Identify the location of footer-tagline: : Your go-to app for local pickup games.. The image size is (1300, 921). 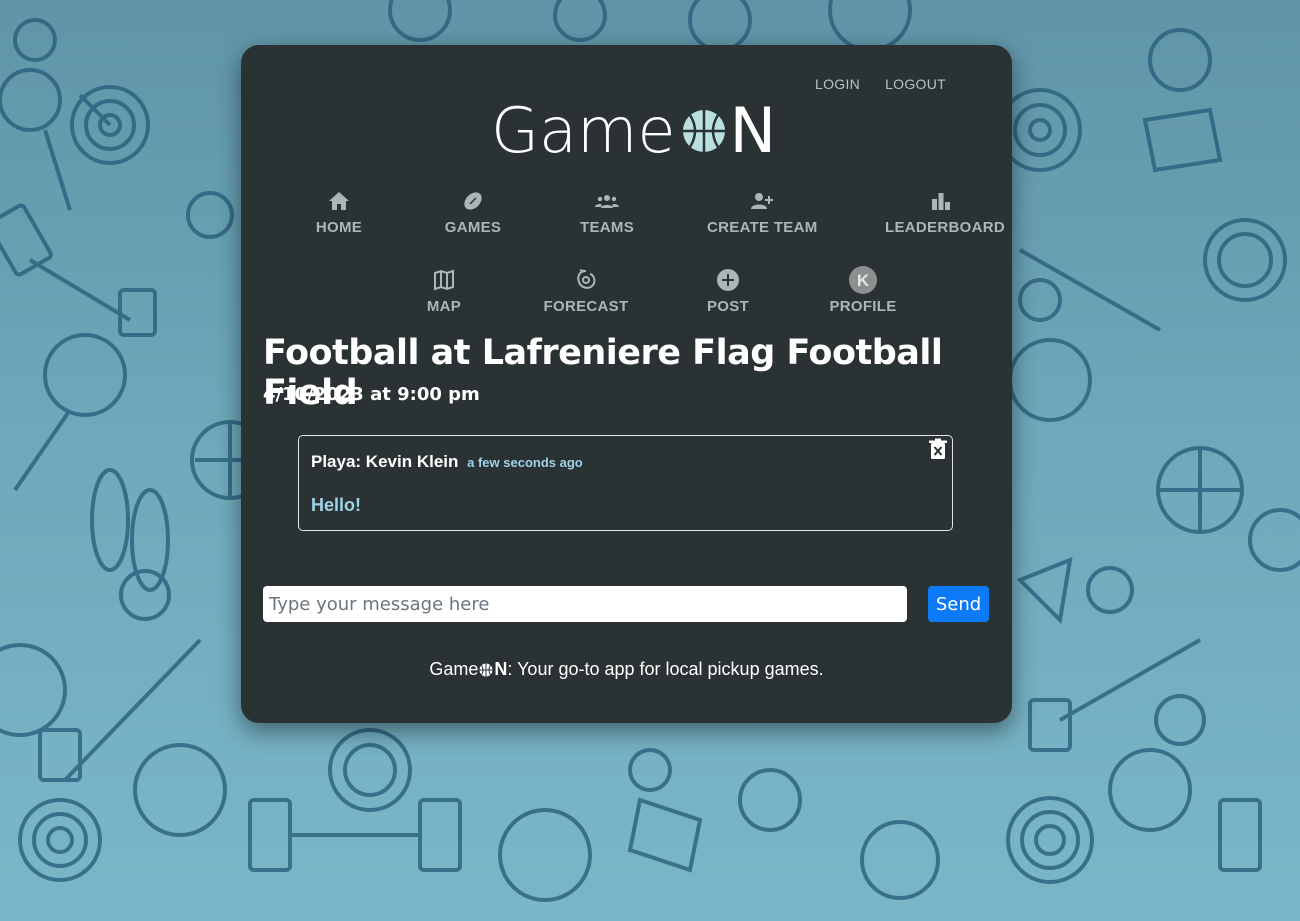
(665, 669).